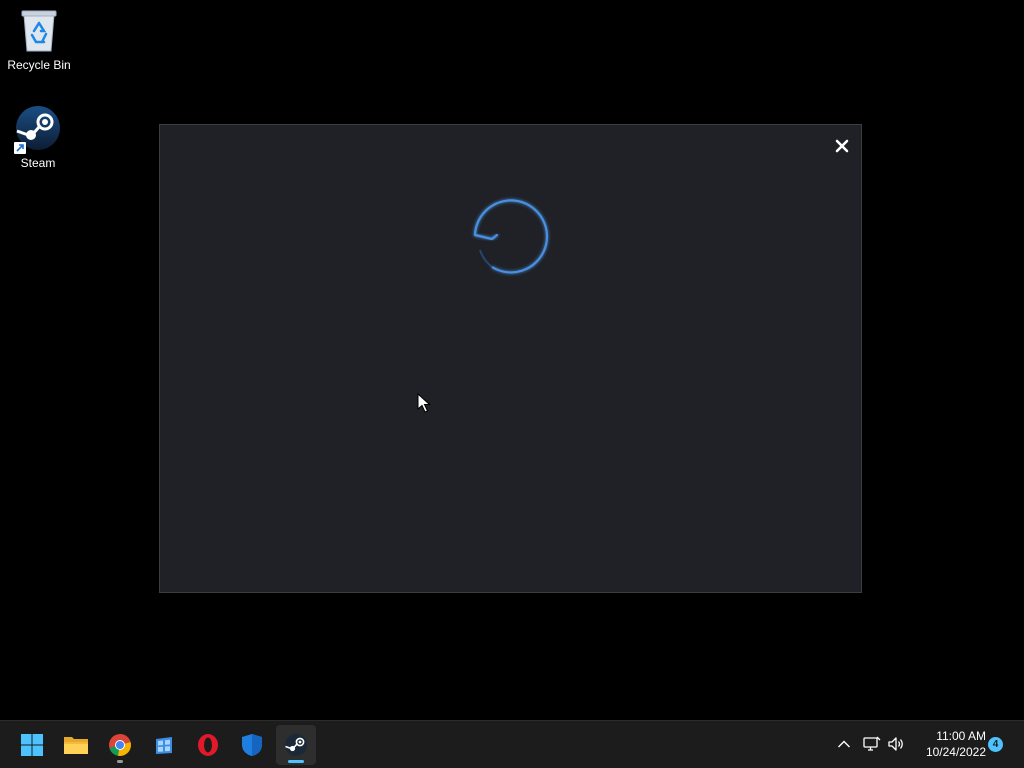 The image size is (1024, 768). I want to click on folder-icon, so click(76, 745).